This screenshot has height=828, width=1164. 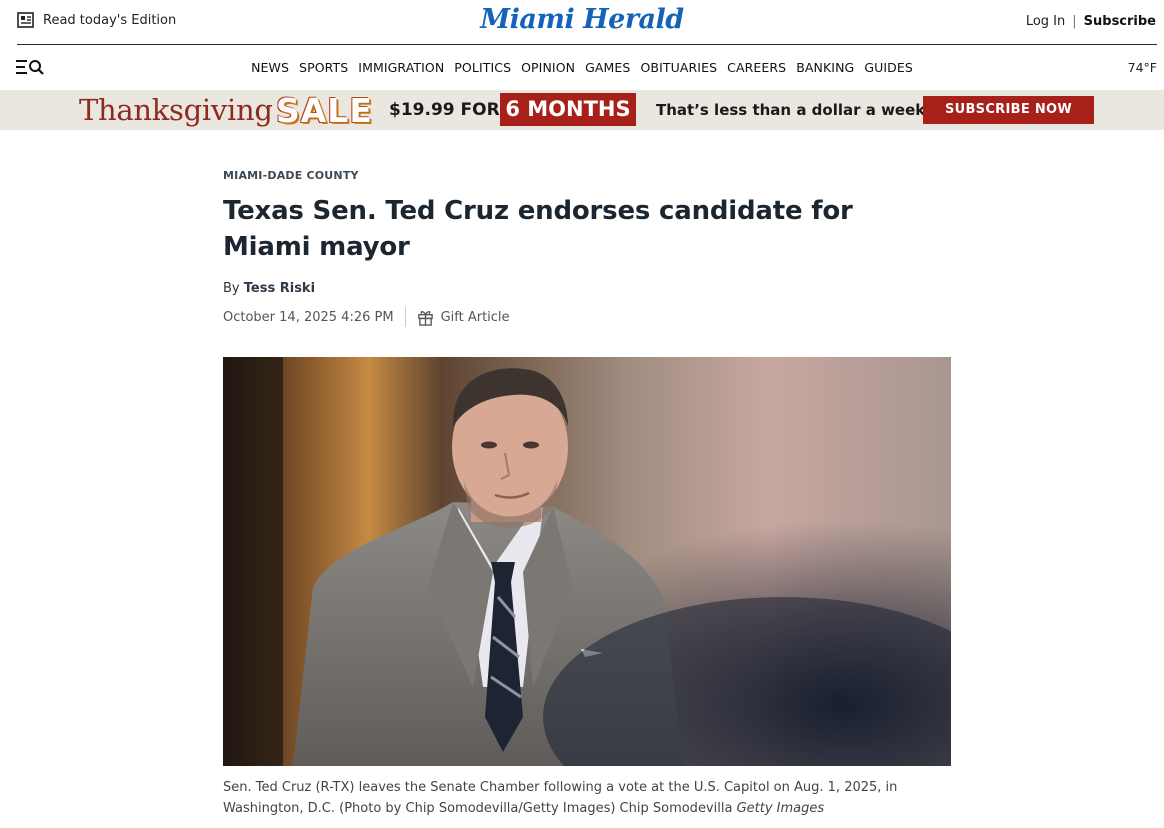 What do you see at coordinates (607, 67) in the screenshot?
I see `nav-item-games: GAMES` at bounding box center [607, 67].